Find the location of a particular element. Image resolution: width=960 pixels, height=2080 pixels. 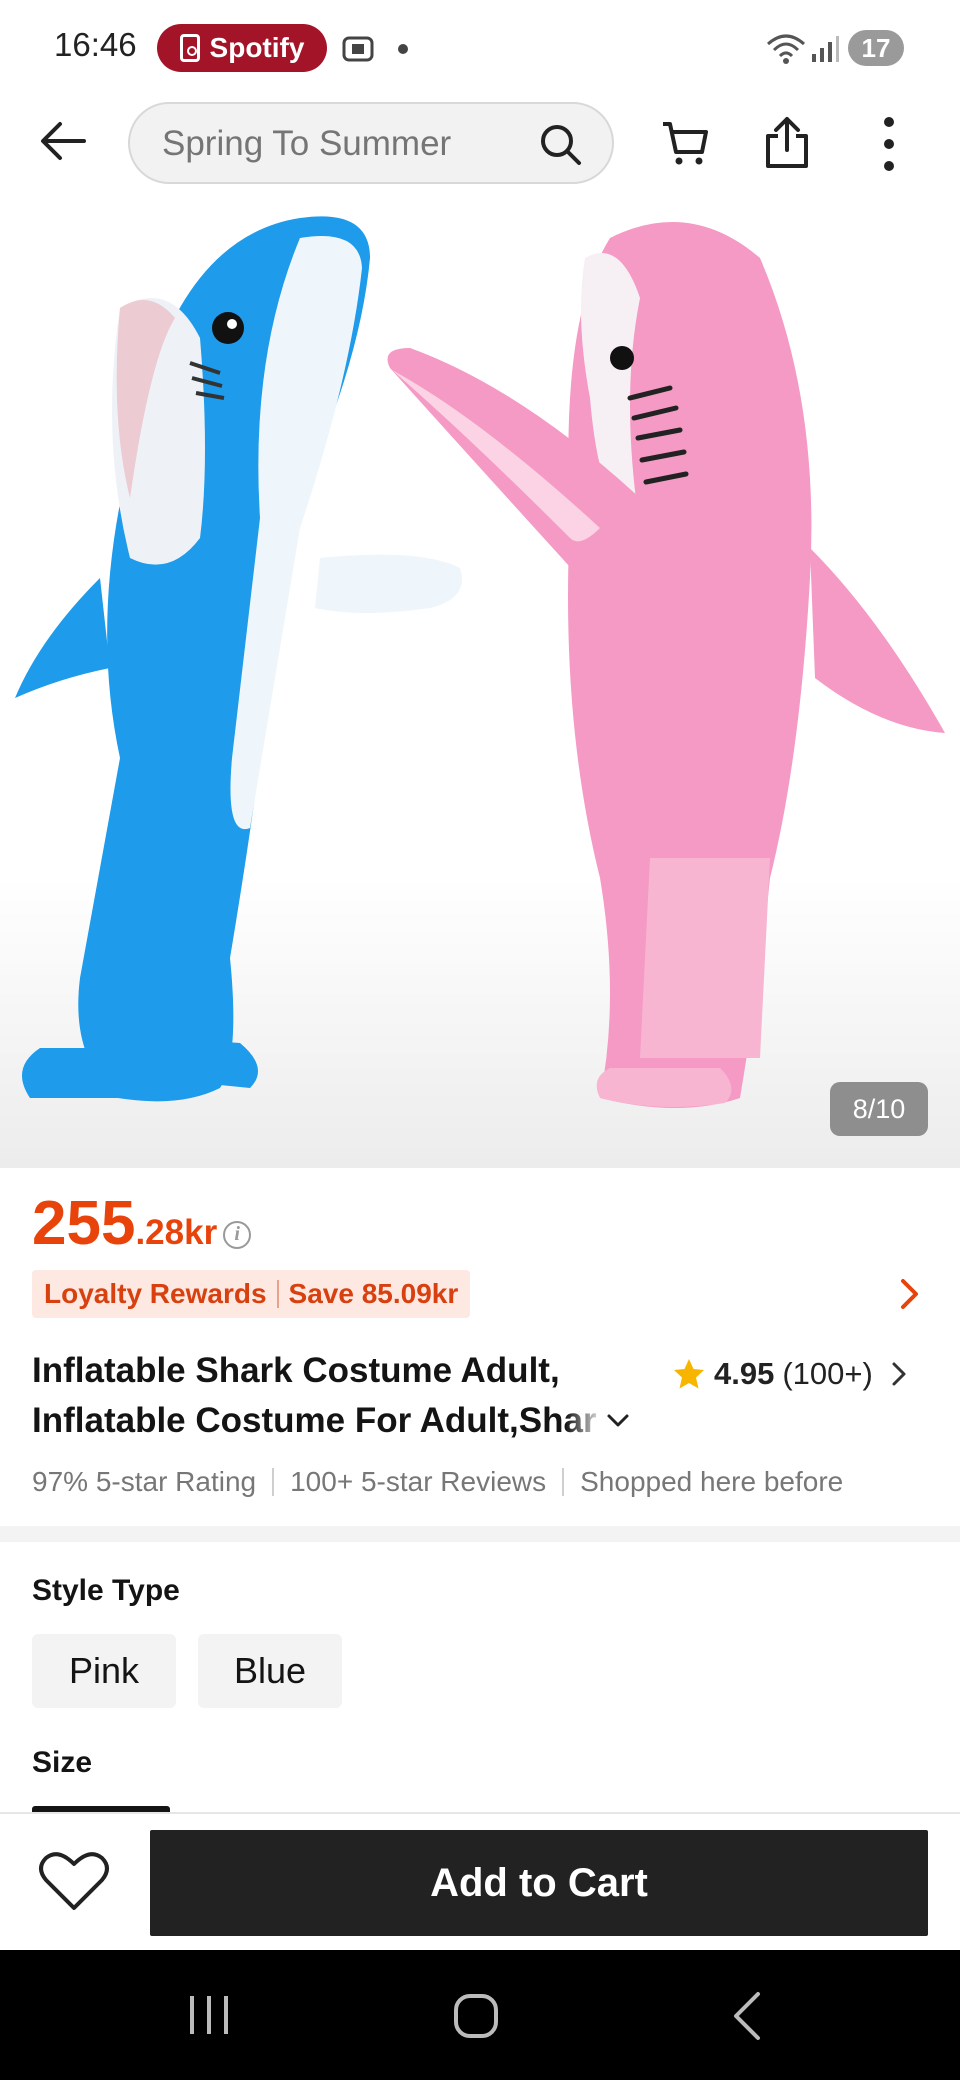

back-arrow-icon is located at coordinates (63, 141).